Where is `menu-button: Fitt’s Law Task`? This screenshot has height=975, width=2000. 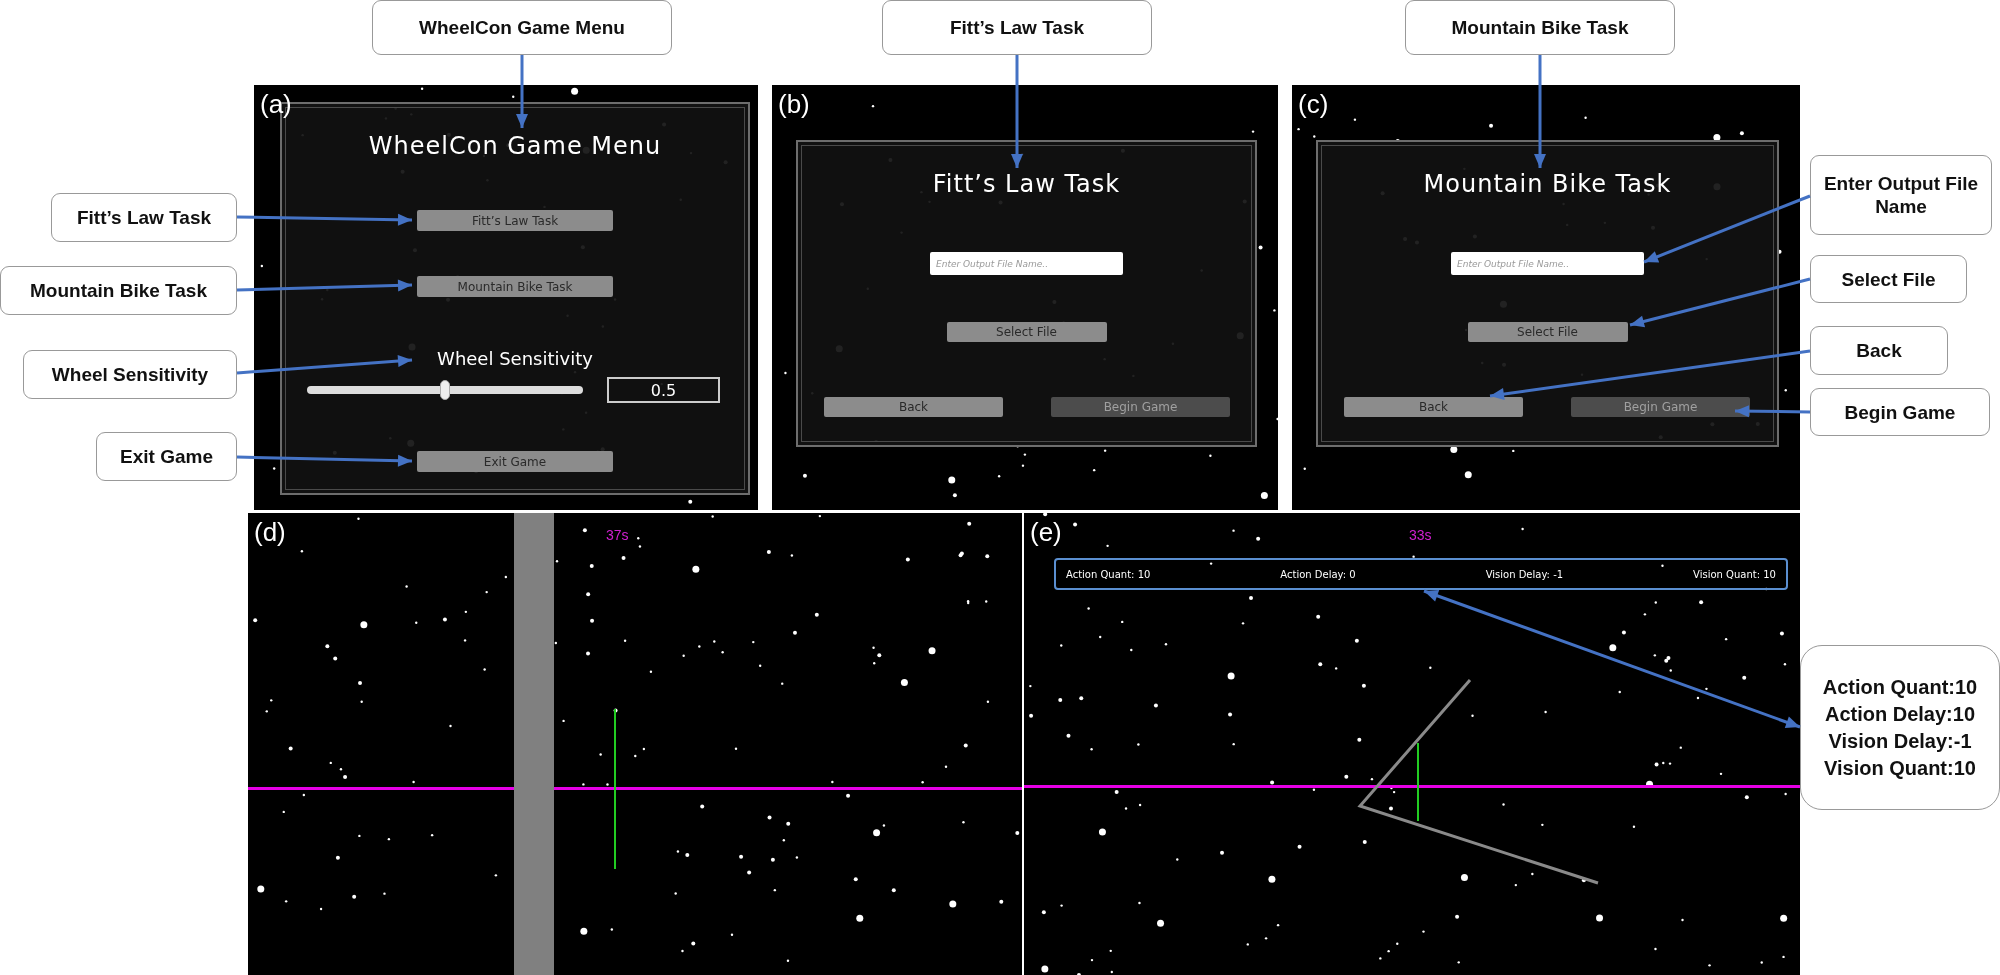
menu-button: Fitt’s Law Task is located at coordinates (515, 220).